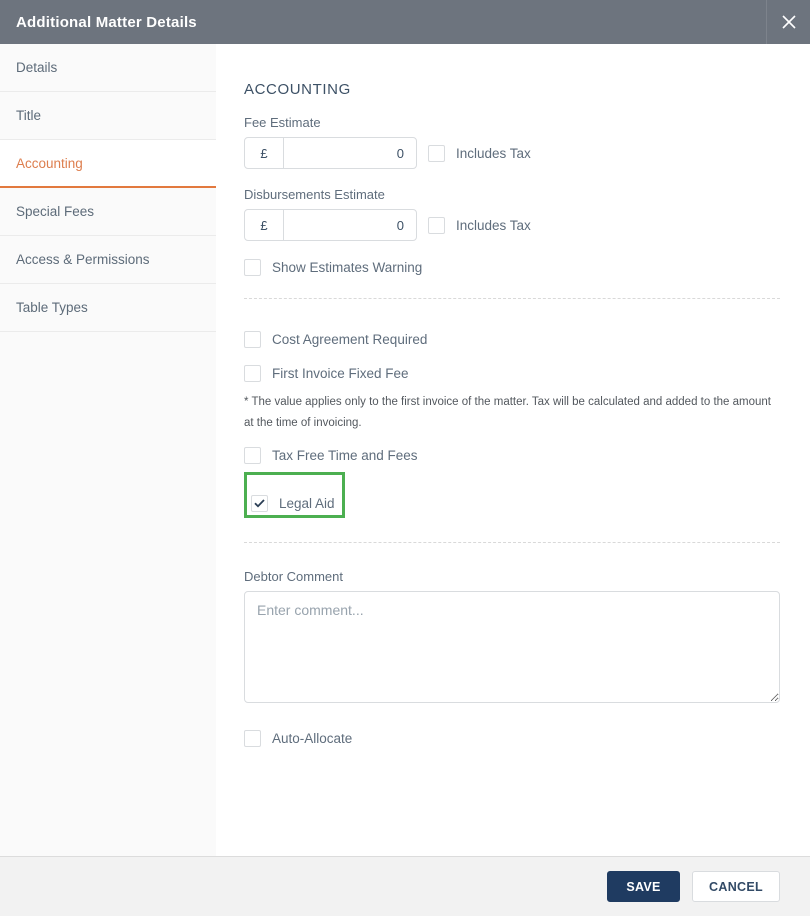 This screenshot has height=916, width=810. Describe the element at coordinates (345, 455) in the screenshot. I see `checkbox-label: Tax Free Time and Fees` at that location.